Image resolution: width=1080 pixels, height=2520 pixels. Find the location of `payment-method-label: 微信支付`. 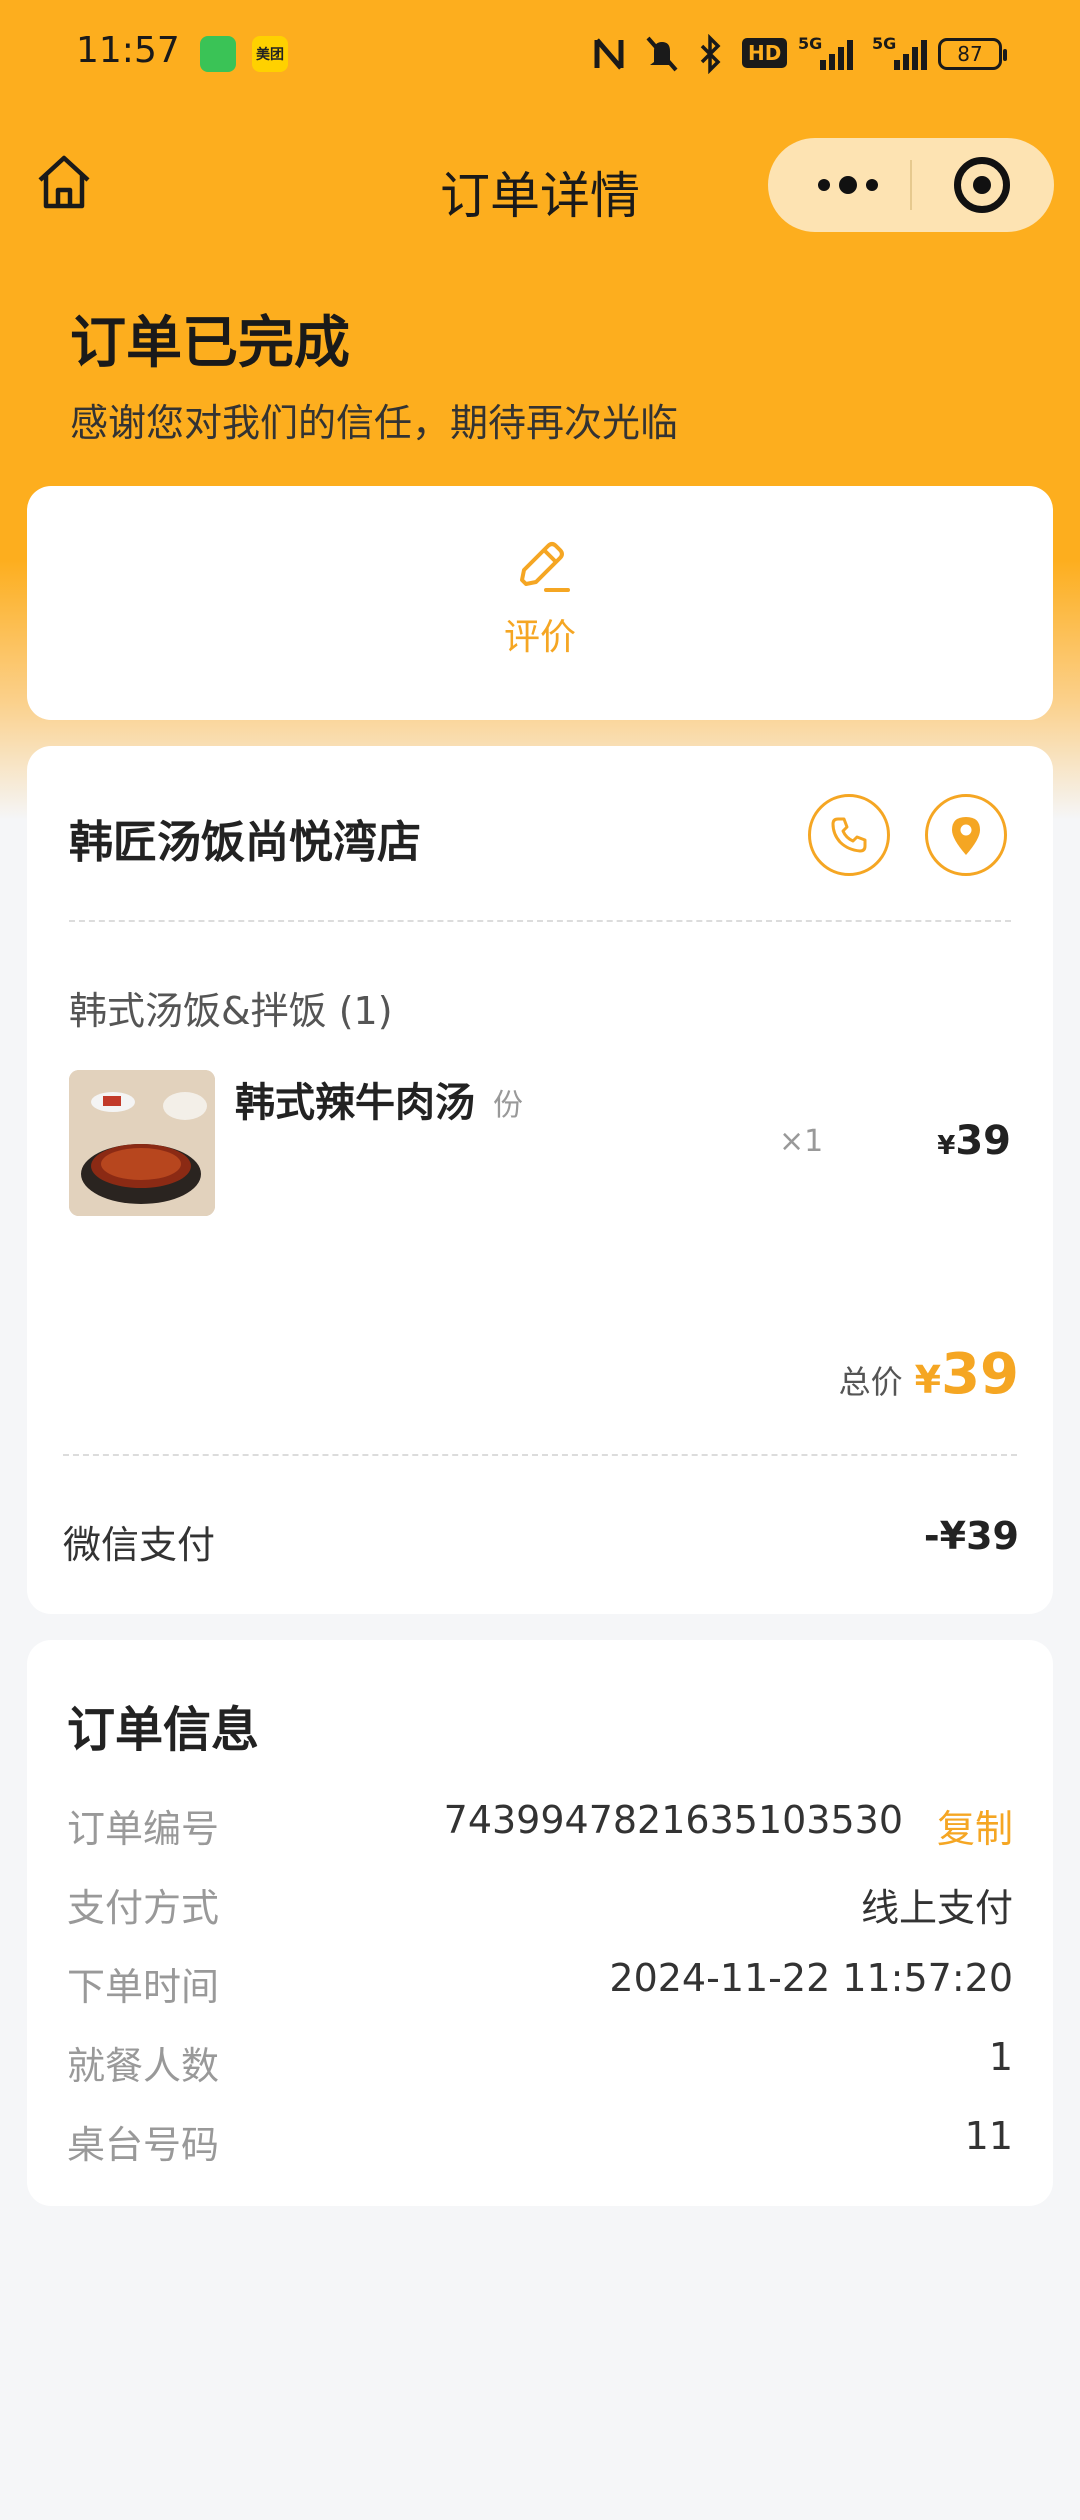

payment-method-label: 微信支付 is located at coordinates (139, 1545).